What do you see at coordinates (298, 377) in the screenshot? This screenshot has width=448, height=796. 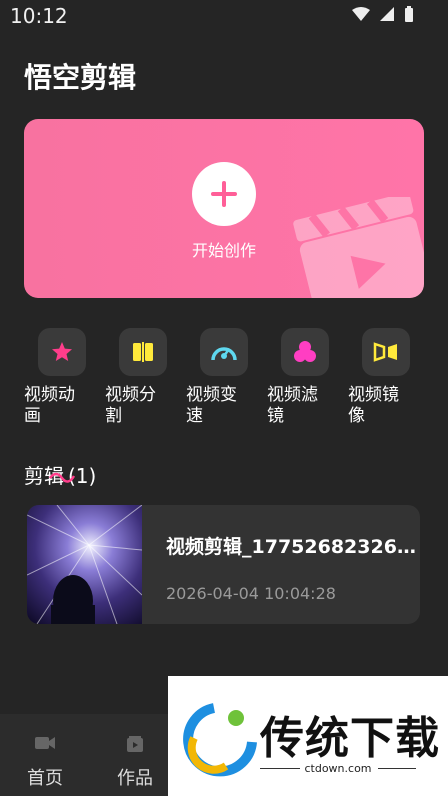 I see `tool-video-filter: 视频滤镜` at bounding box center [298, 377].